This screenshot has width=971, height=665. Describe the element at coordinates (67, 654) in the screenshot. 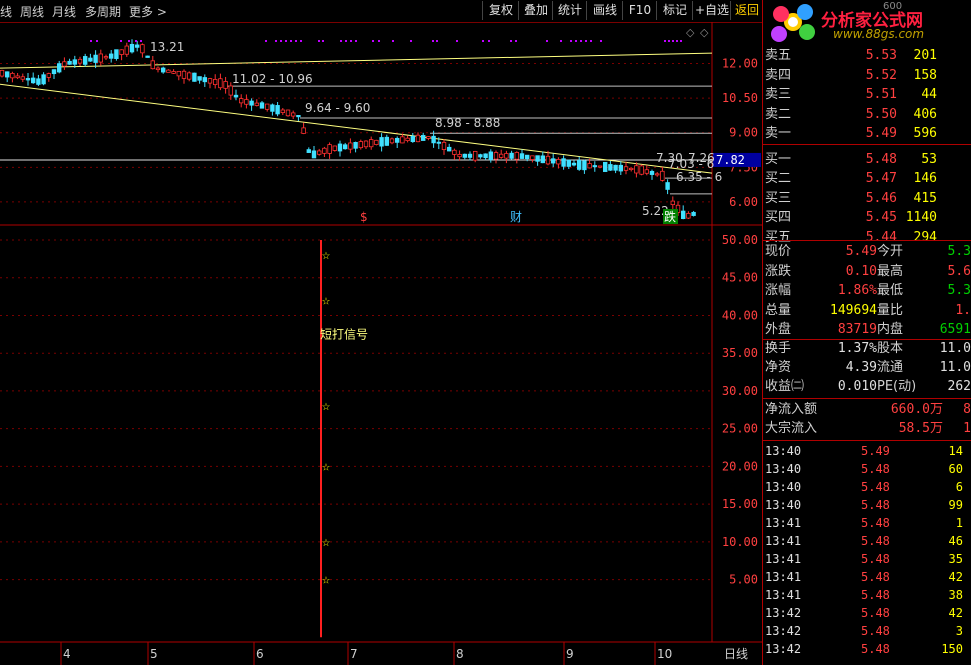

I see `x-tick-label: 4` at that location.